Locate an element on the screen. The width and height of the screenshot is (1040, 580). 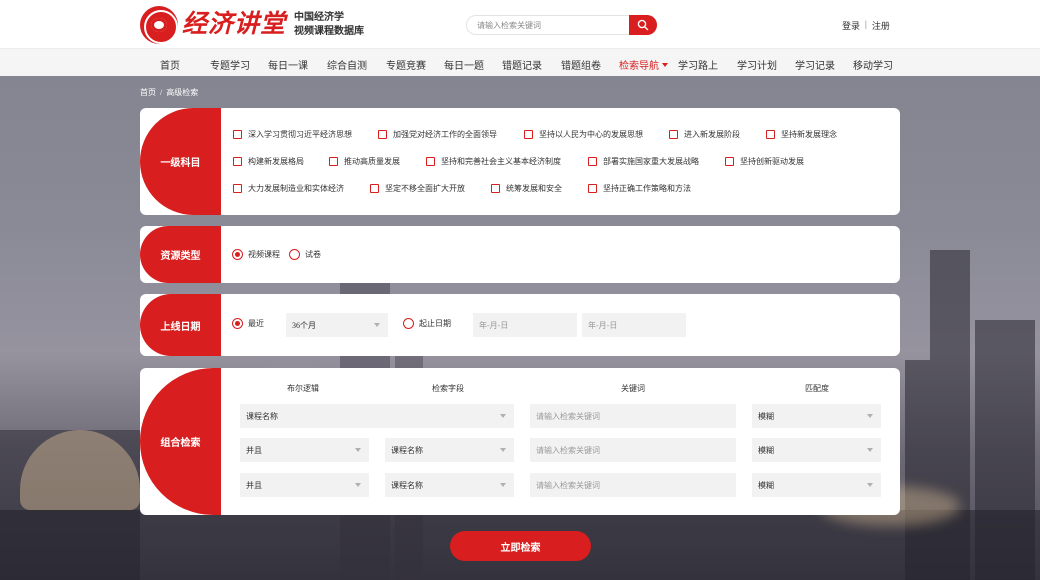
subject-checkbox: 坚定不移全面扩大开放 is located at coordinates (417, 188).